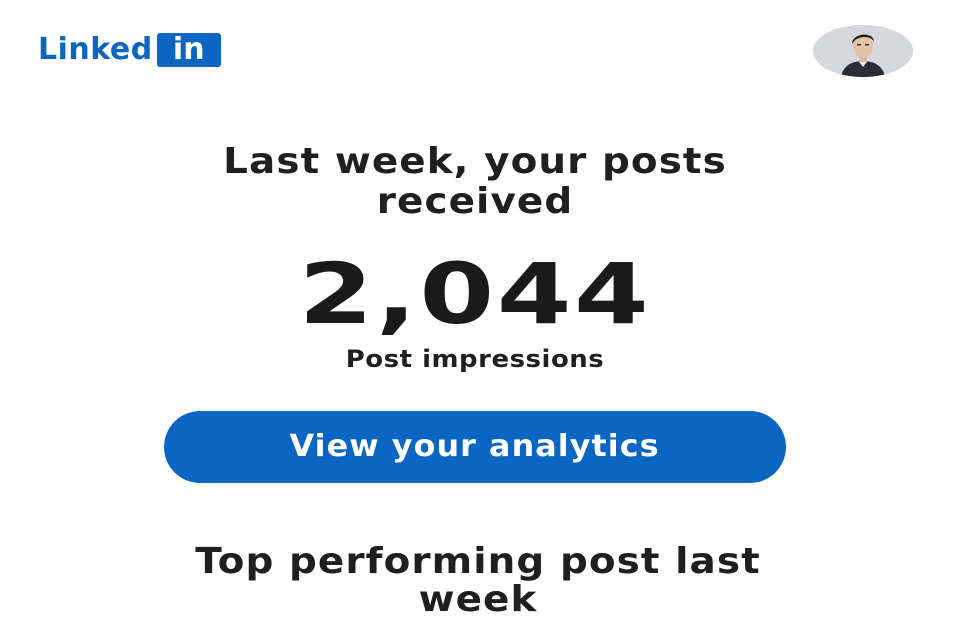  I want to click on impressions-label: Post impressions, so click(475, 359).